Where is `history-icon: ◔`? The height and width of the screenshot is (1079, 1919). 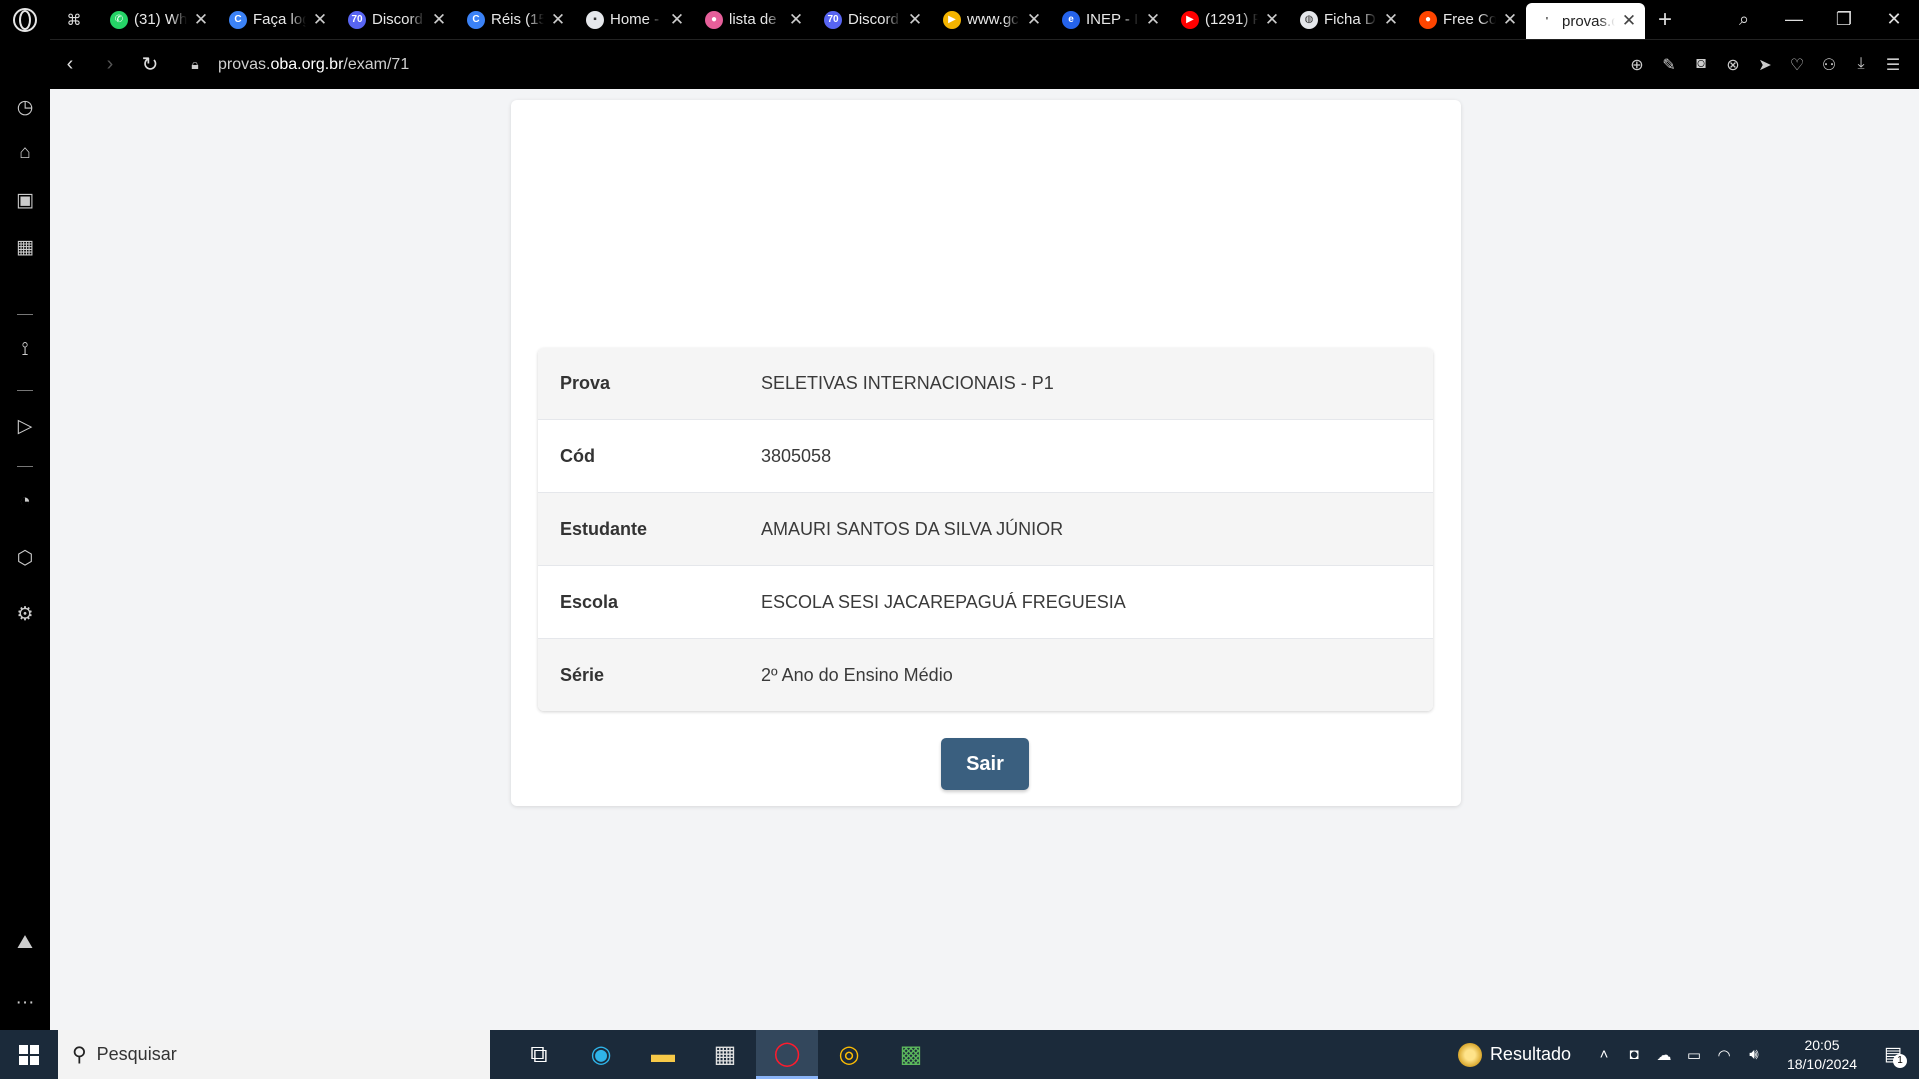 history-icon: ◔ is located at coordinates (25, 502).